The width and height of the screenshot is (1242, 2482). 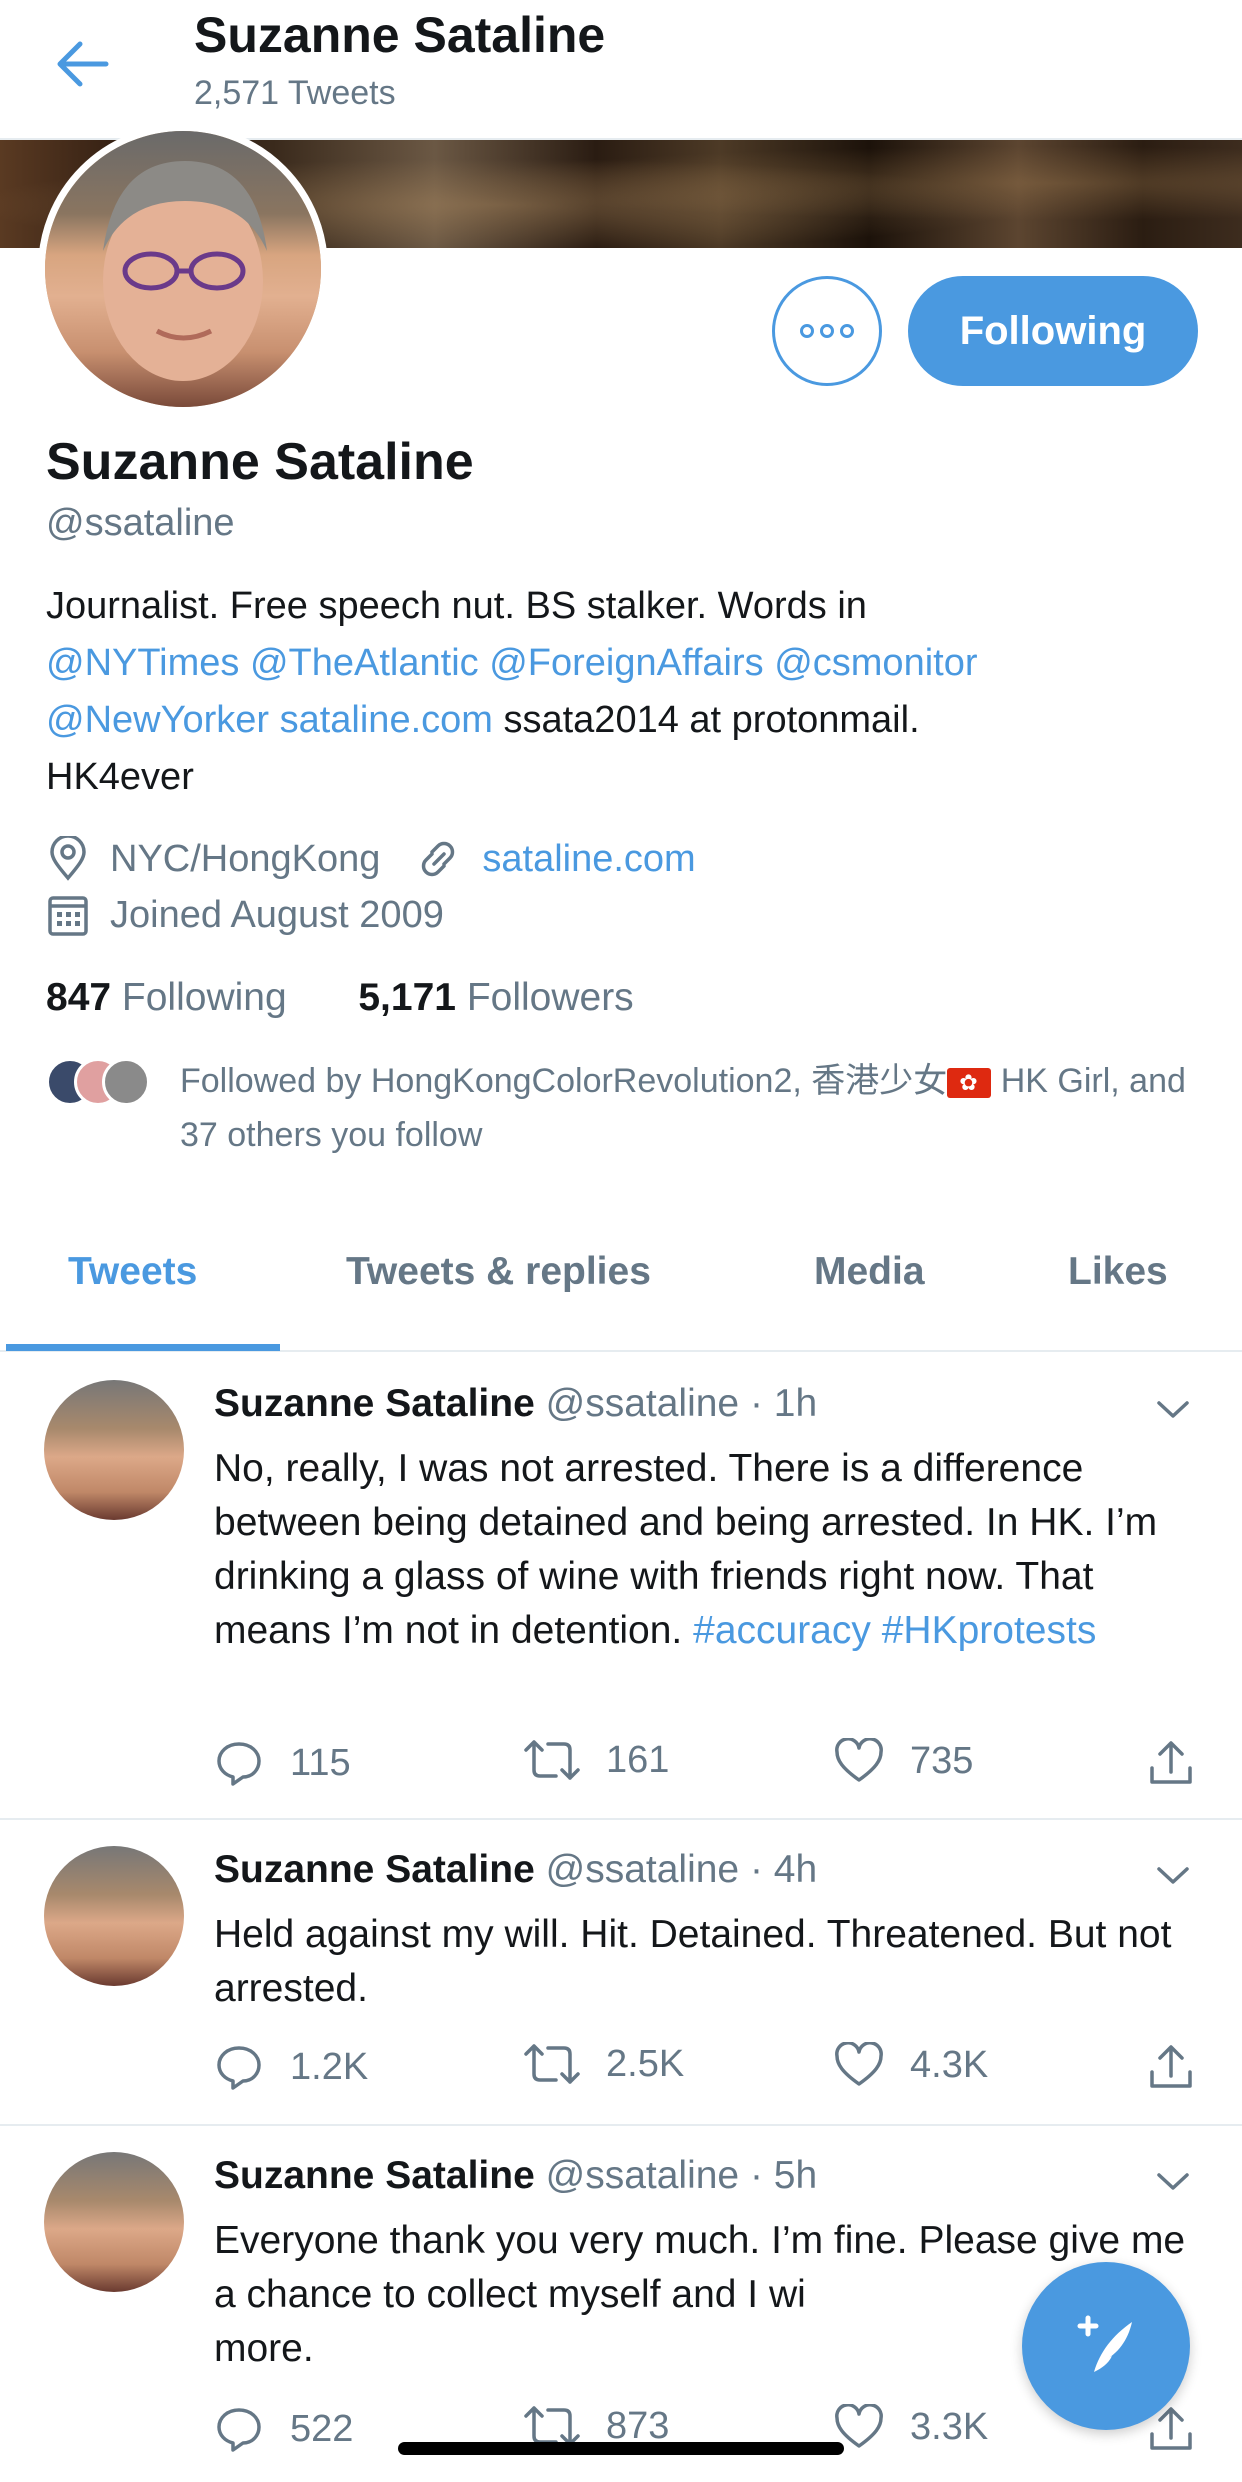 I want to click on like-count: 4.3K, so click(x=949, y=2064).